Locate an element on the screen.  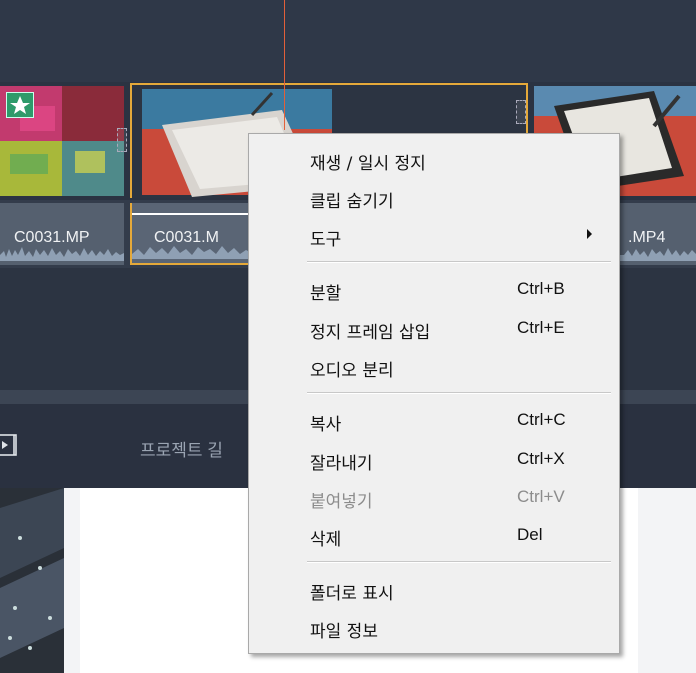
menu-item-label: 복사 is located at coordinates (326, 425).